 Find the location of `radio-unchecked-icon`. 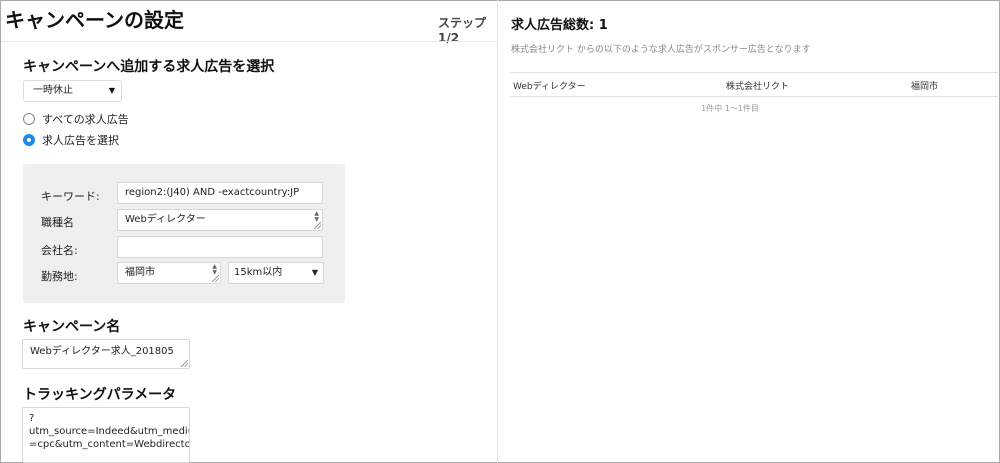

radio-unchecked-icon is located at coordinates (29, 119).